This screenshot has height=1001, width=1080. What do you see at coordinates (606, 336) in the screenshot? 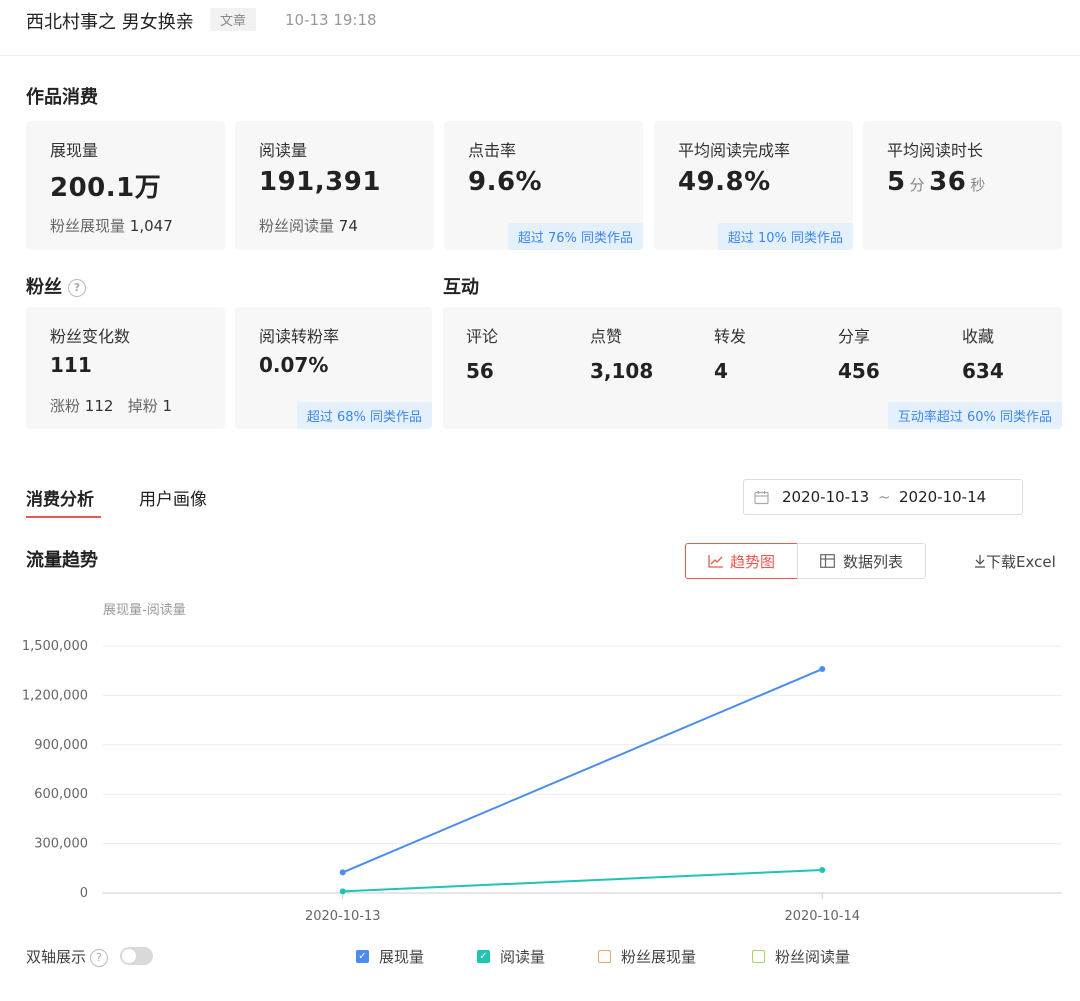
I see `stat-label: 点赞` at bounding box center [606, 336].